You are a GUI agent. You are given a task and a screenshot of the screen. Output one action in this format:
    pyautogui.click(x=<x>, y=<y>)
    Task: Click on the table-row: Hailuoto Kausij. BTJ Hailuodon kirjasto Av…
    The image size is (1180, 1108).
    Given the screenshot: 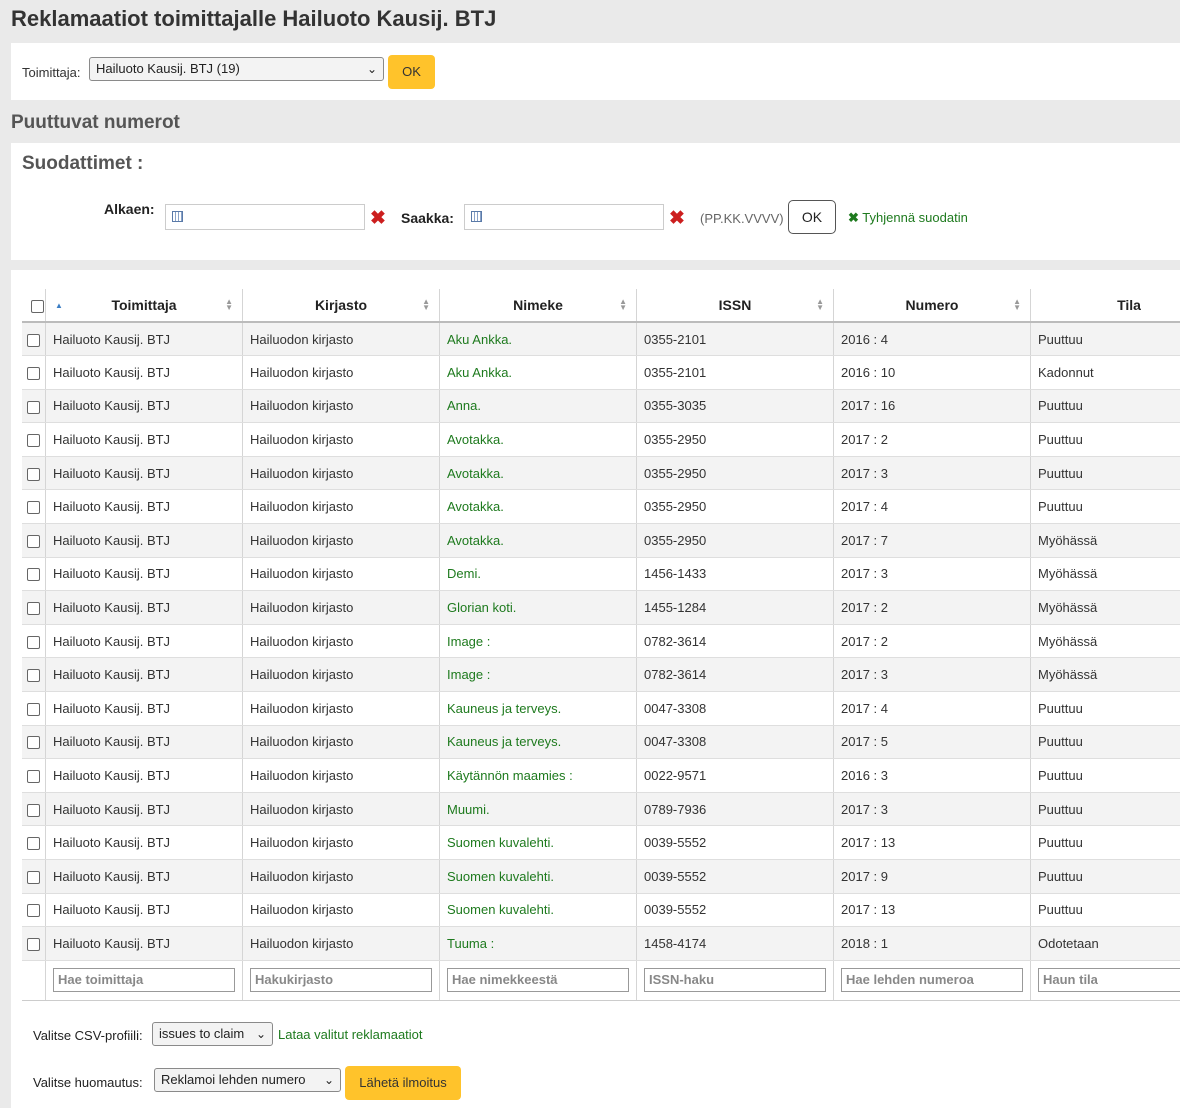 What is the action you would take?
    pyautogui.click(x=601, y=540)
    